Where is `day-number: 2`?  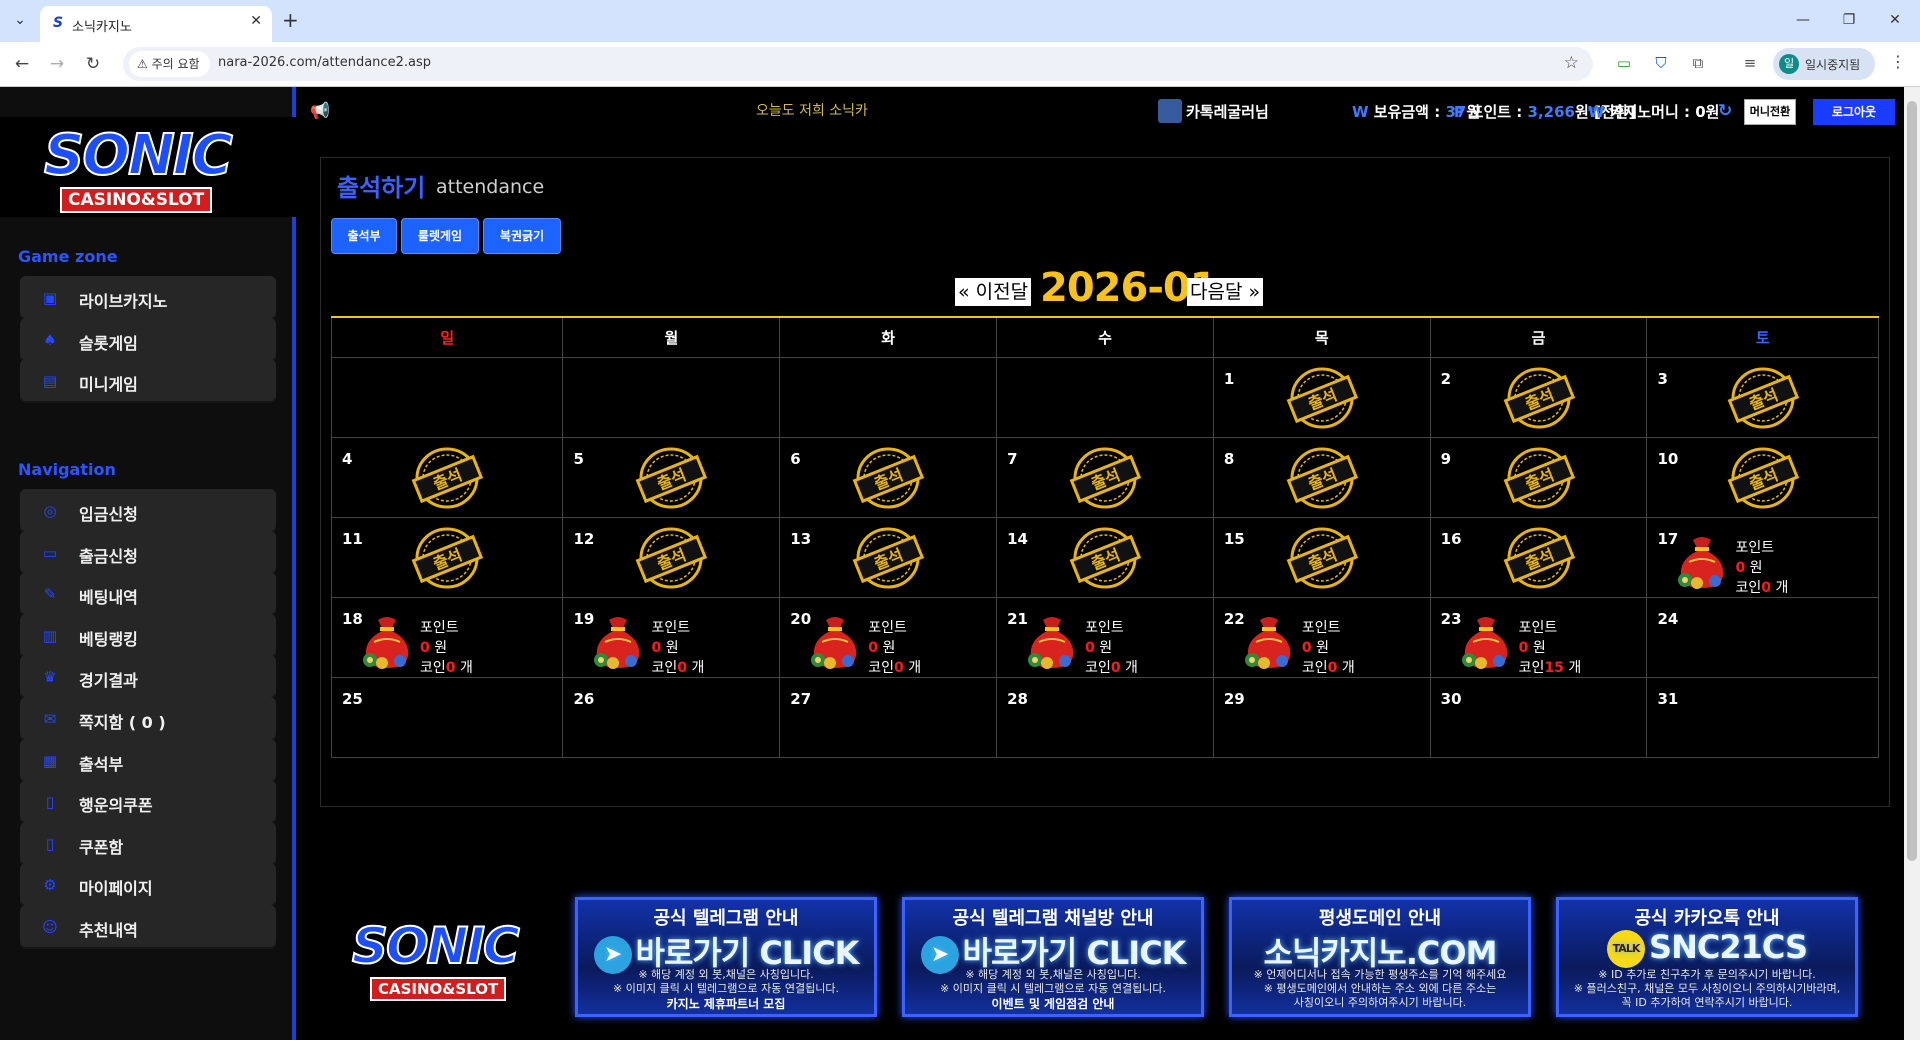
day-number: 2 is located at coordinates (1446, 378).